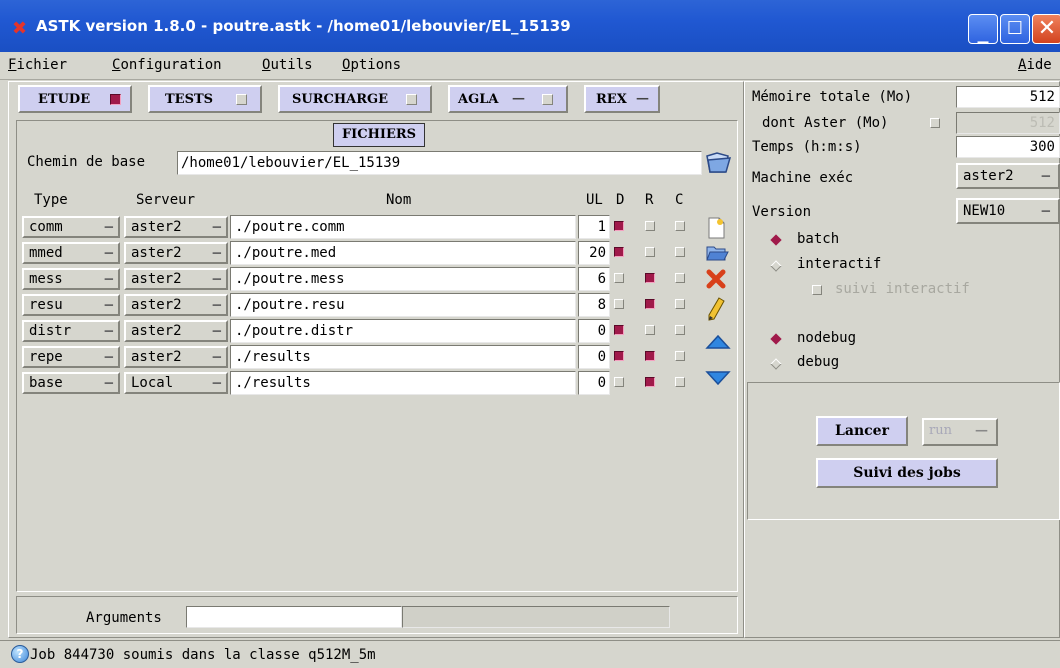 The image size is (1060, 668). What do you see at coordinates (46, 357) in the screenshot?
I see `type-value: repe` at bounding box center [46, 357].